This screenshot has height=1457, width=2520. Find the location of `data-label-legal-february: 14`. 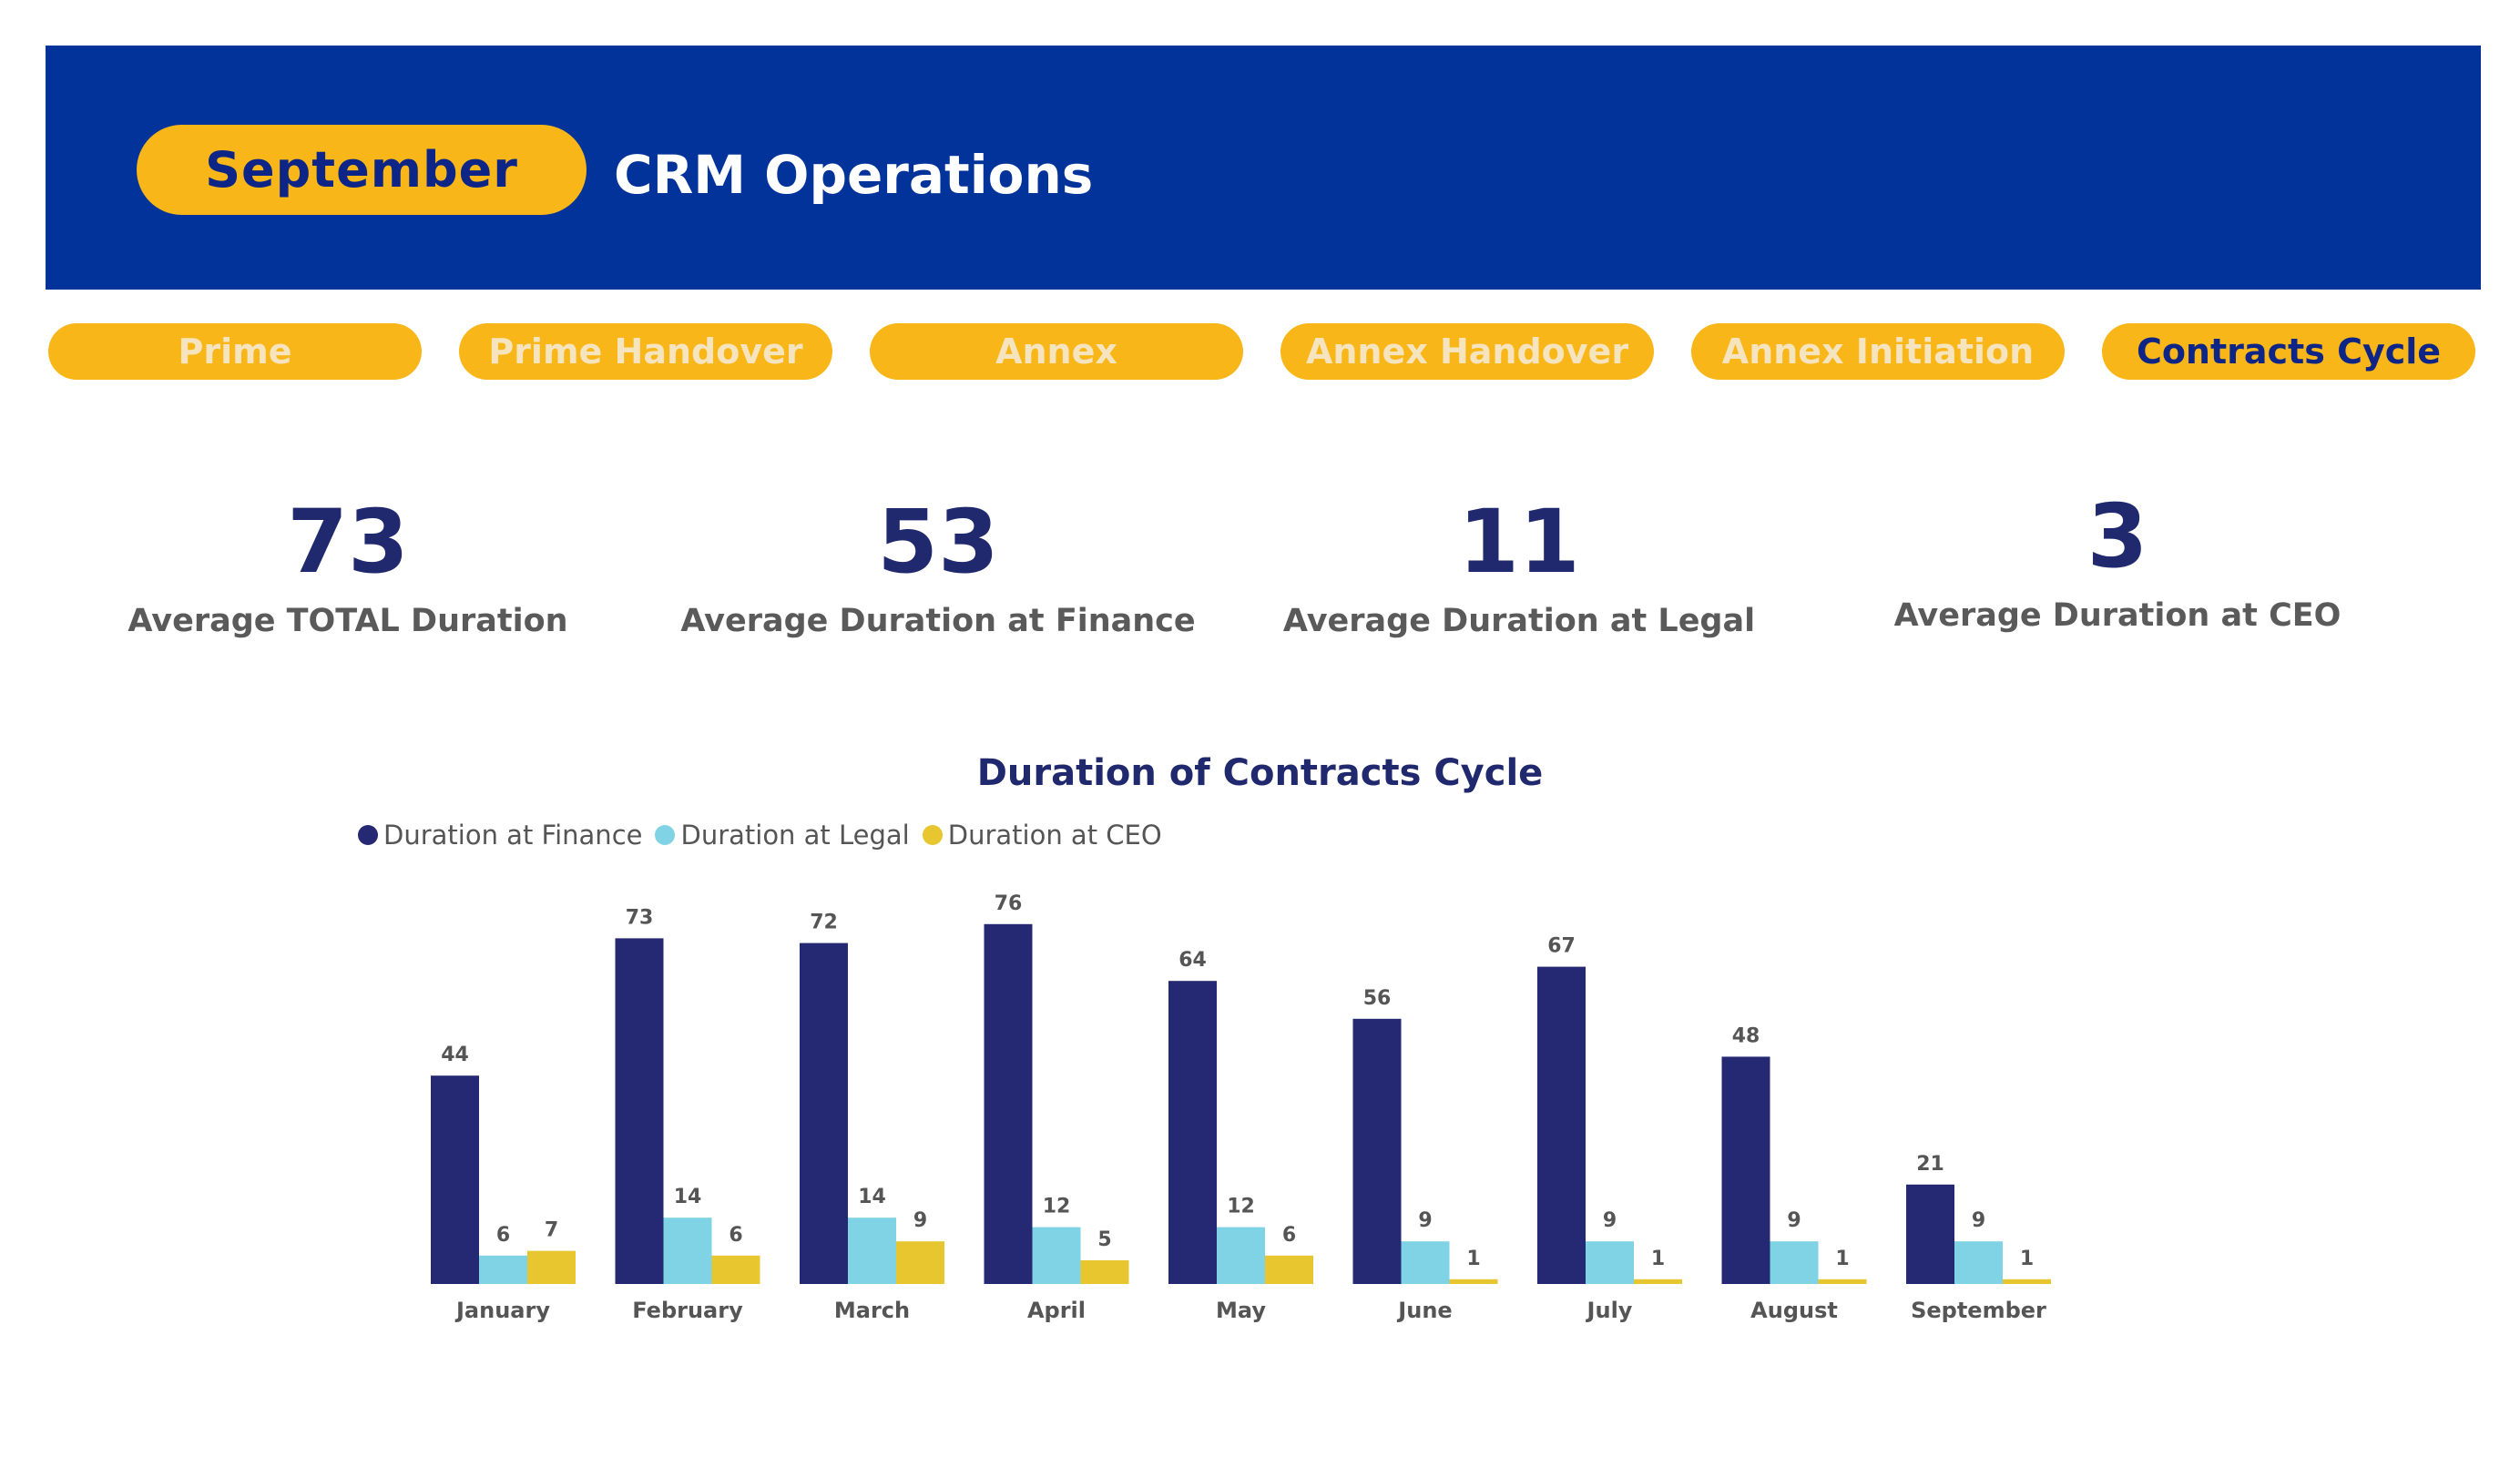

data-label-legal-february: 14 is located at coordinates (688, 1197).